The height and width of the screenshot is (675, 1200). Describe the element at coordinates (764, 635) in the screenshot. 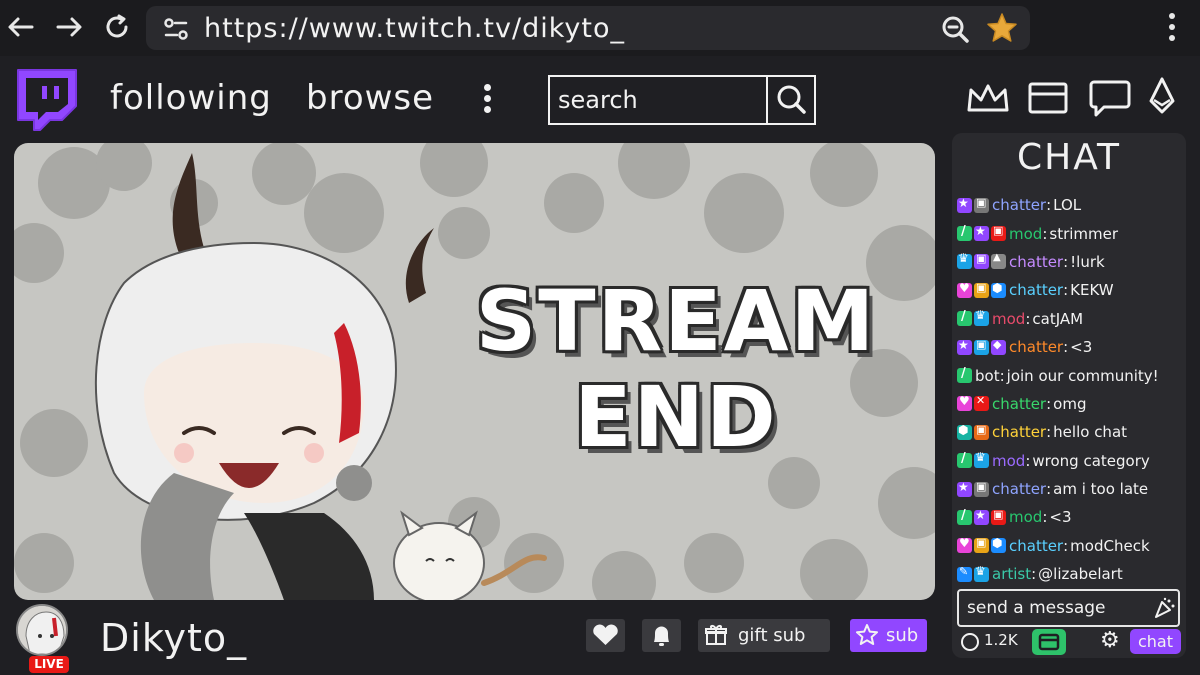

I see `gift-sub-button: gift sub` at that location.